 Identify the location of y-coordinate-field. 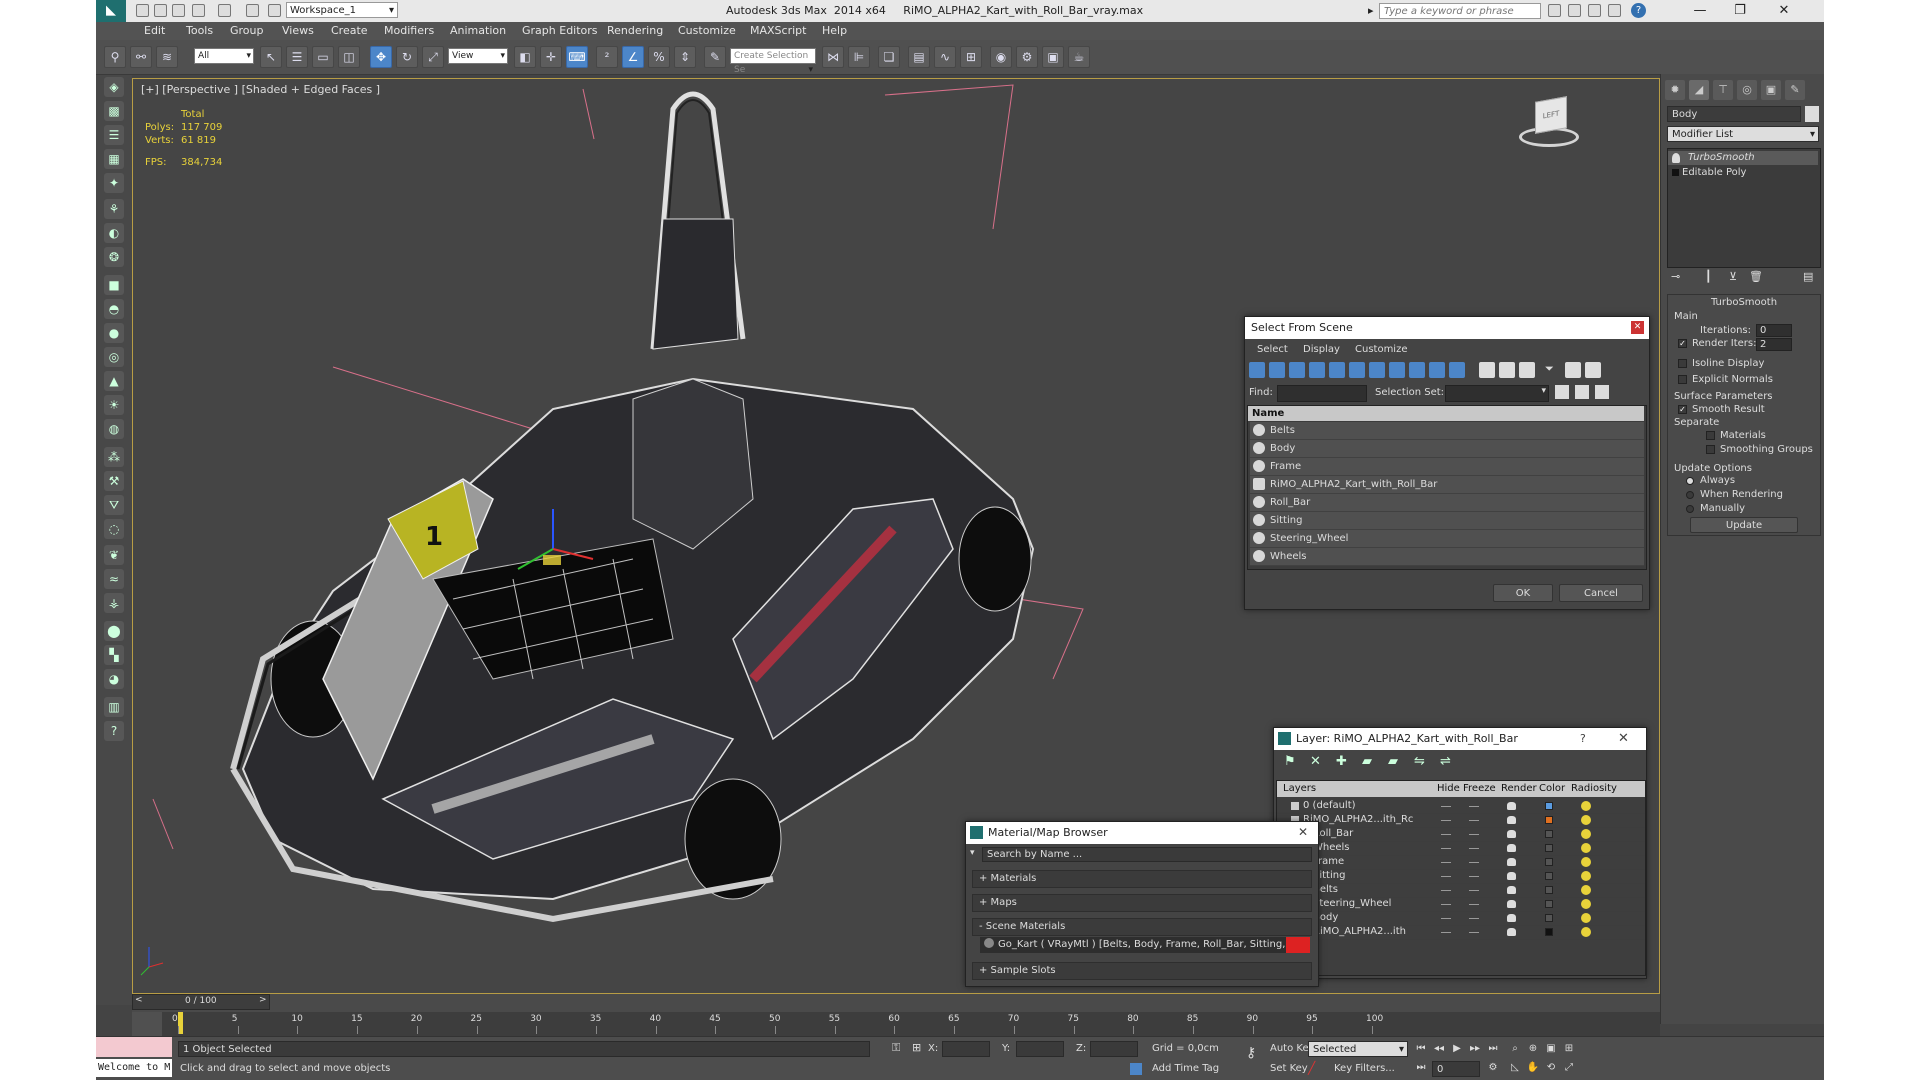
(1040, 1049).